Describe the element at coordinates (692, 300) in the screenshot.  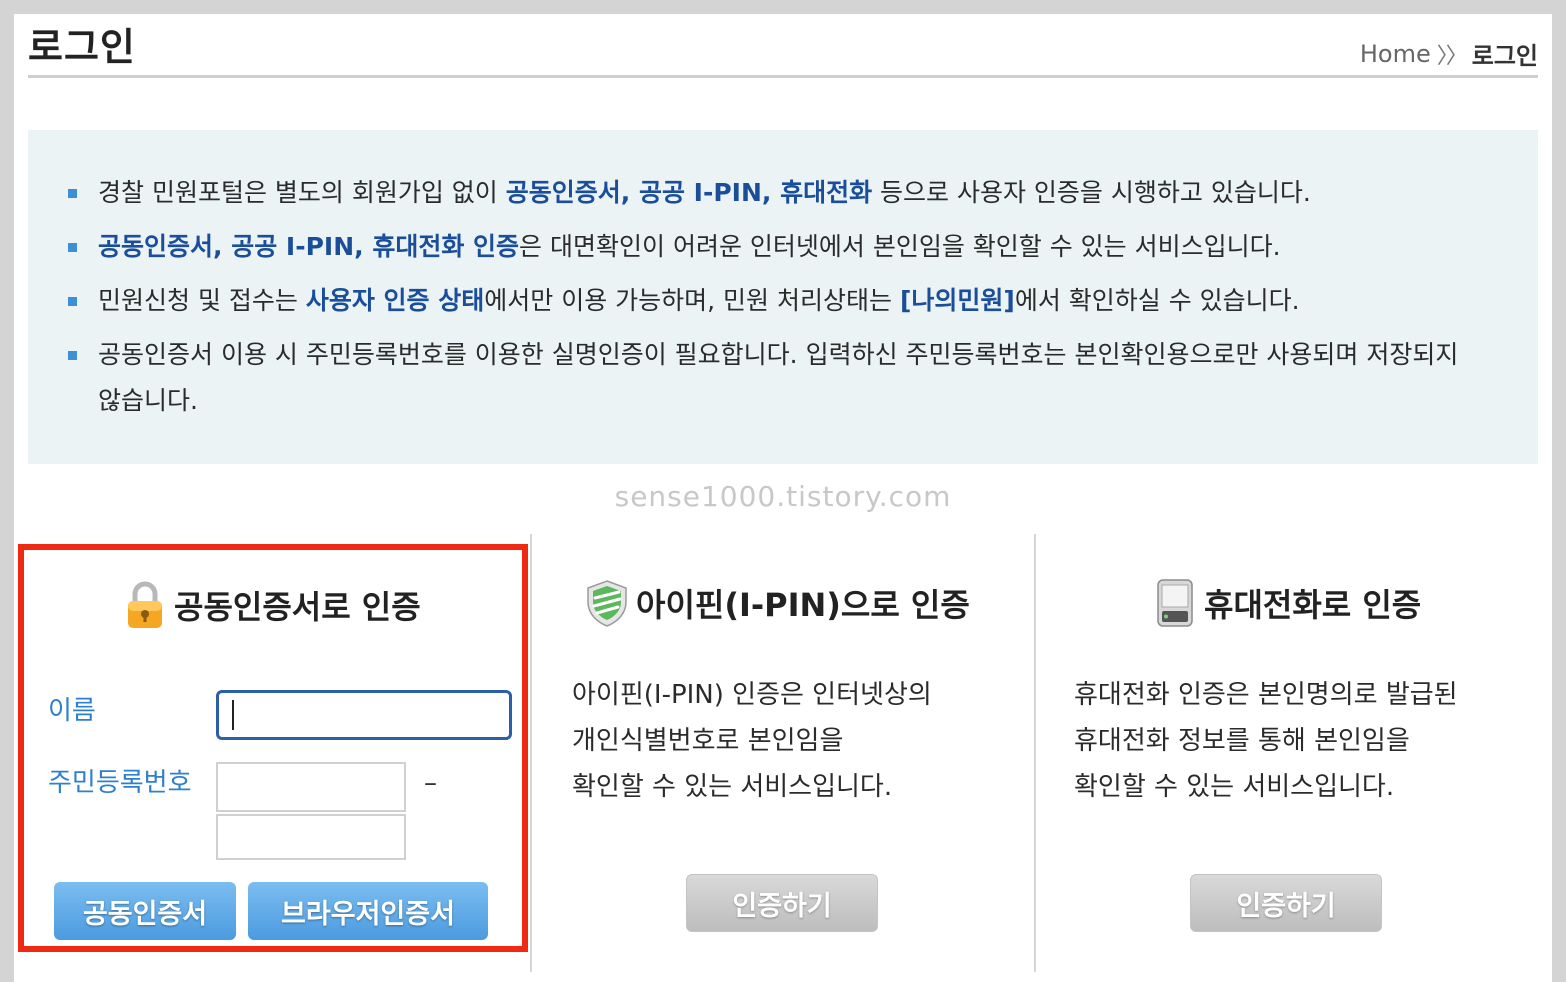
I see `notice-text: 에서만 이용 가능하며, 민원 처리상태는` at that location.